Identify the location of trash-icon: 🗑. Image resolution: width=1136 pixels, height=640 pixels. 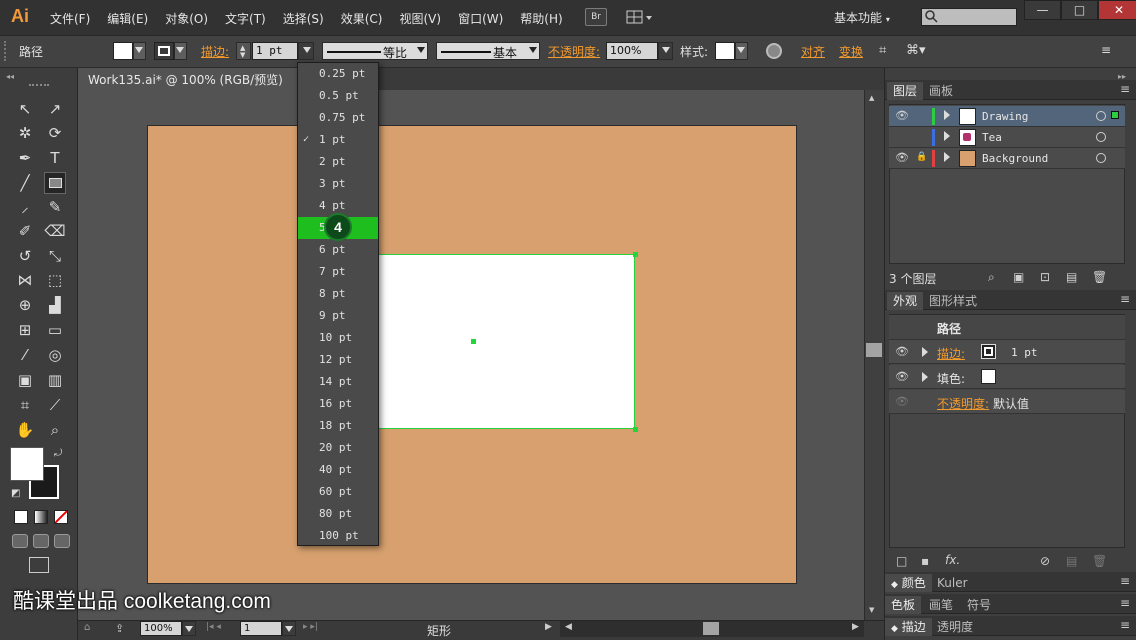
(1099, 277).